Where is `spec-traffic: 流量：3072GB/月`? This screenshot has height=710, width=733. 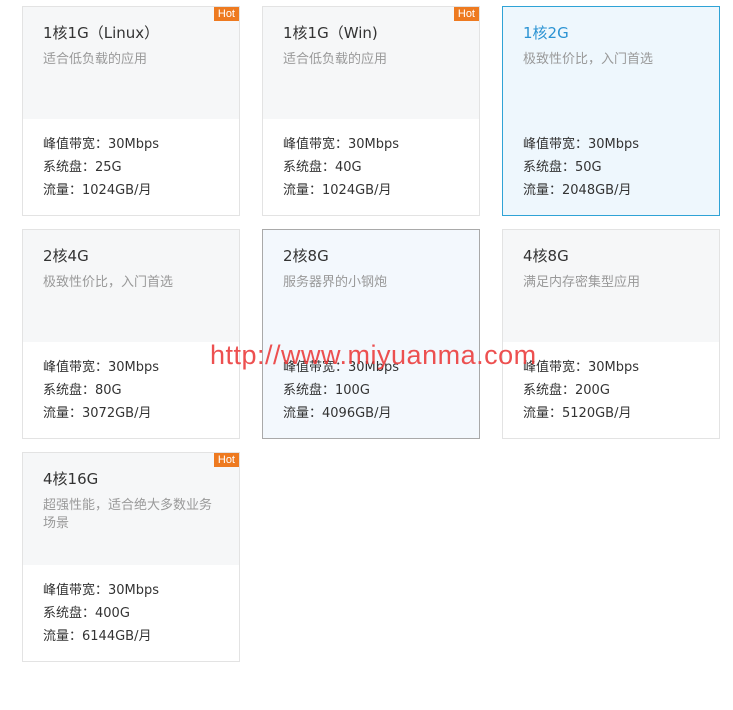
spec-traffic: 流量：3072GB/月 is located at coordinates (97, 413).